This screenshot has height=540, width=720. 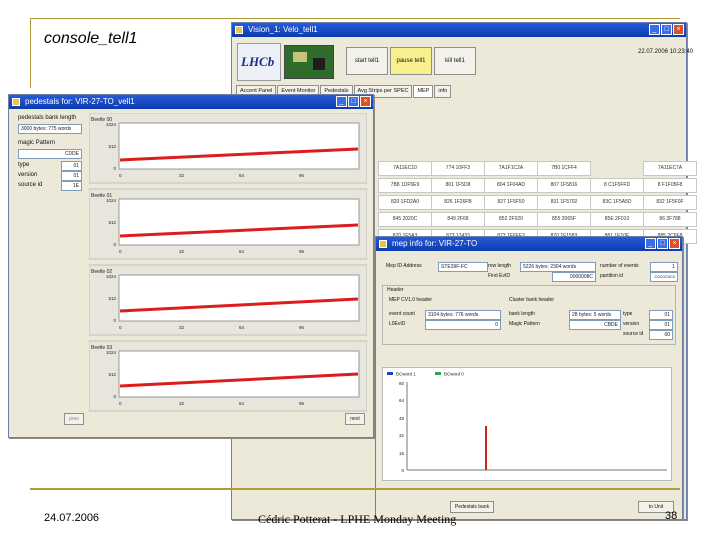 What do you see at coordinates (511, 202) in the screenshot?
I see `value-cell: 827 1F5F50` at bounding box center [511, 202].